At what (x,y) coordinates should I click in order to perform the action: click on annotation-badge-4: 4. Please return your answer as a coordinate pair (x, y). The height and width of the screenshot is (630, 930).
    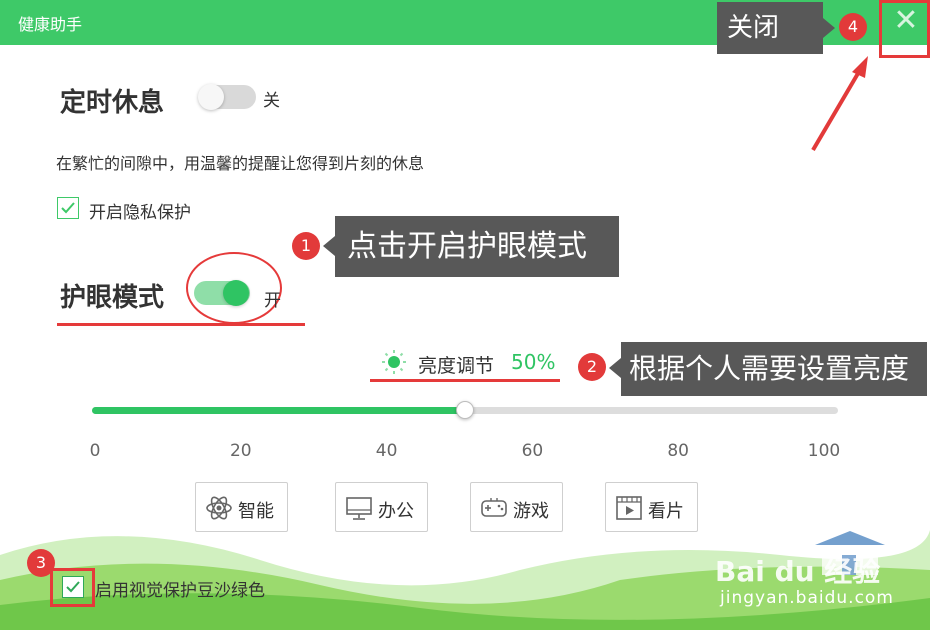
    Looking at the image, I should click on (853, 27).